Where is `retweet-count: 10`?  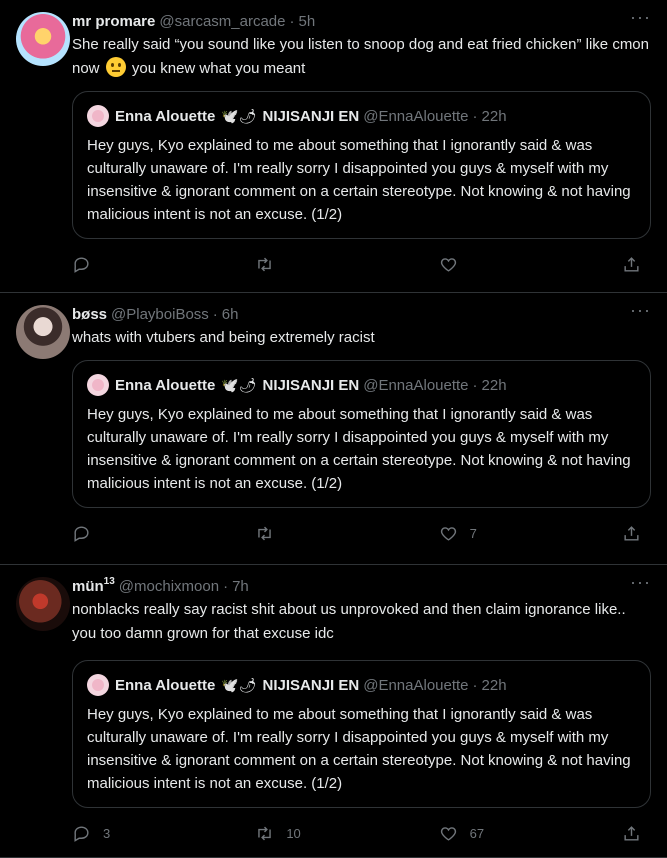 retweet-count: 10 is located at coordinates (293, 833).